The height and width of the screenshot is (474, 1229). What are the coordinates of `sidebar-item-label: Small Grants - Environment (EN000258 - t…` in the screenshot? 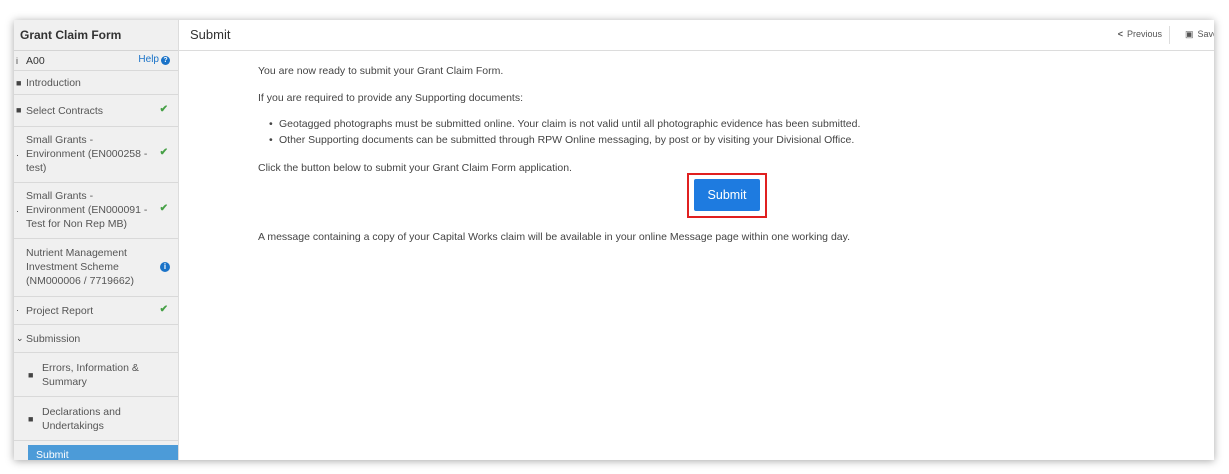 It's located at (86, 154).